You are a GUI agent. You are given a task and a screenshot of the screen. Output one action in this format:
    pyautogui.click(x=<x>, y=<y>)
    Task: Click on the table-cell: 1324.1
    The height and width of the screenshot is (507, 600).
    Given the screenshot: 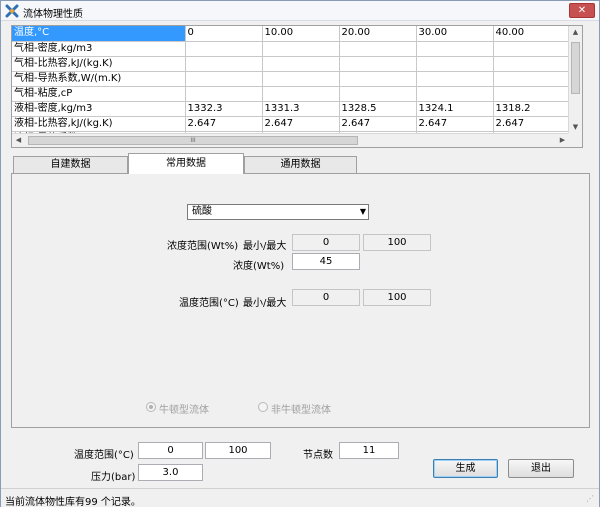 What is the action you would take?
    pyautogui.click(x=455, y=109)
    